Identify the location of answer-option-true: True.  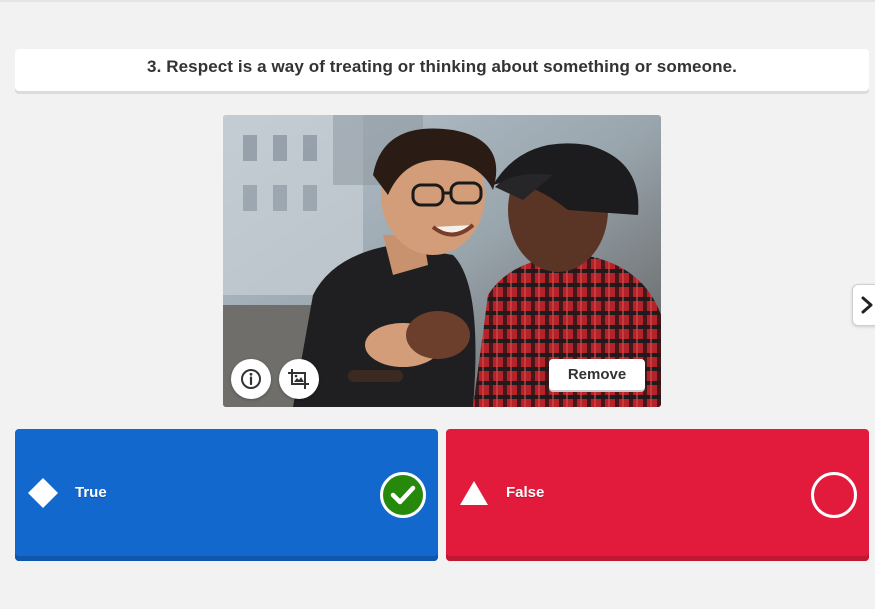
(226, 495).